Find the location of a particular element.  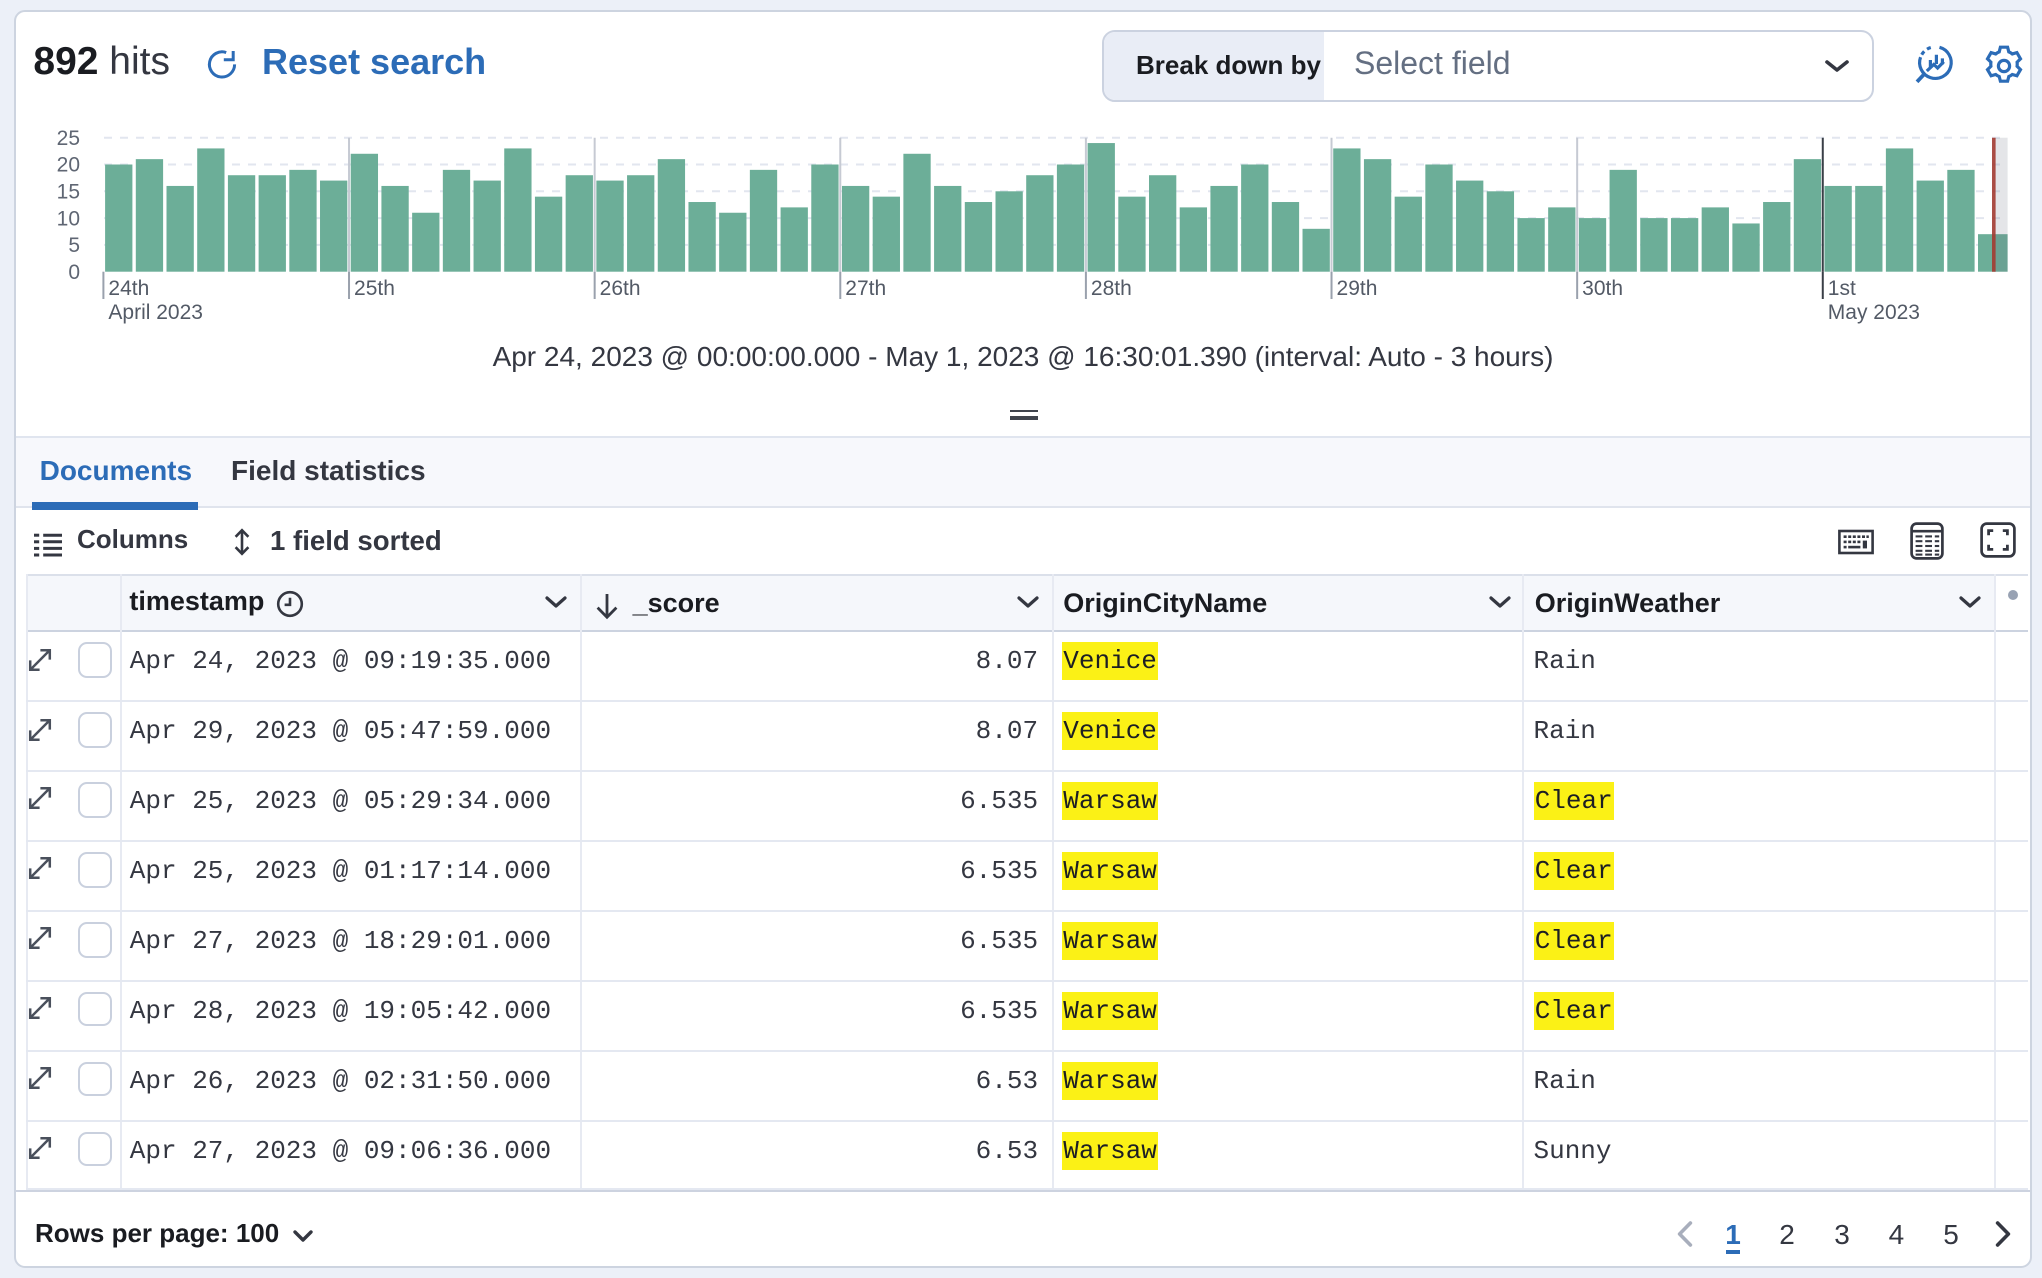

svg-text: 29th is located at coordinates (1356, 287).